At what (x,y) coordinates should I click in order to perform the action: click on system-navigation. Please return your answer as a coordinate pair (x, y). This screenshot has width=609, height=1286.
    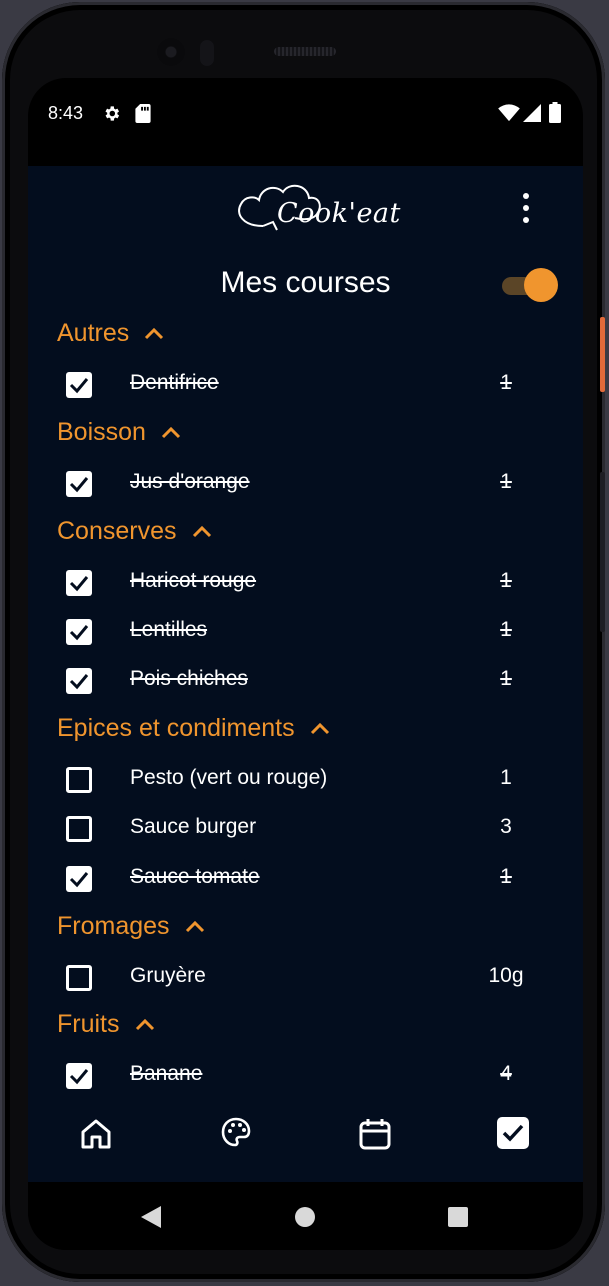
    Looking at the image, I should click on (305, 1216).